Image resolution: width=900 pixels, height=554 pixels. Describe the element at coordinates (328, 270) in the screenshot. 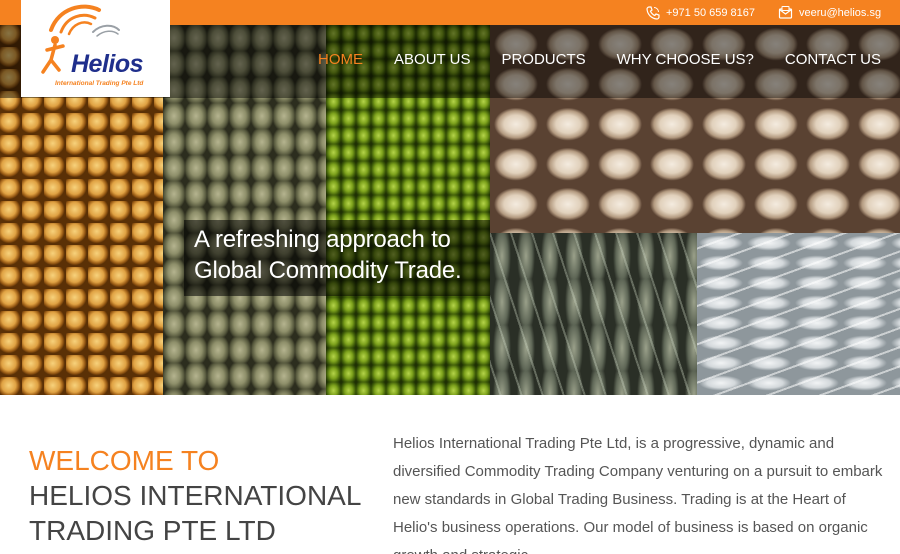

I see `hero-caption-line2: Global Commodity Trade.` at that location.